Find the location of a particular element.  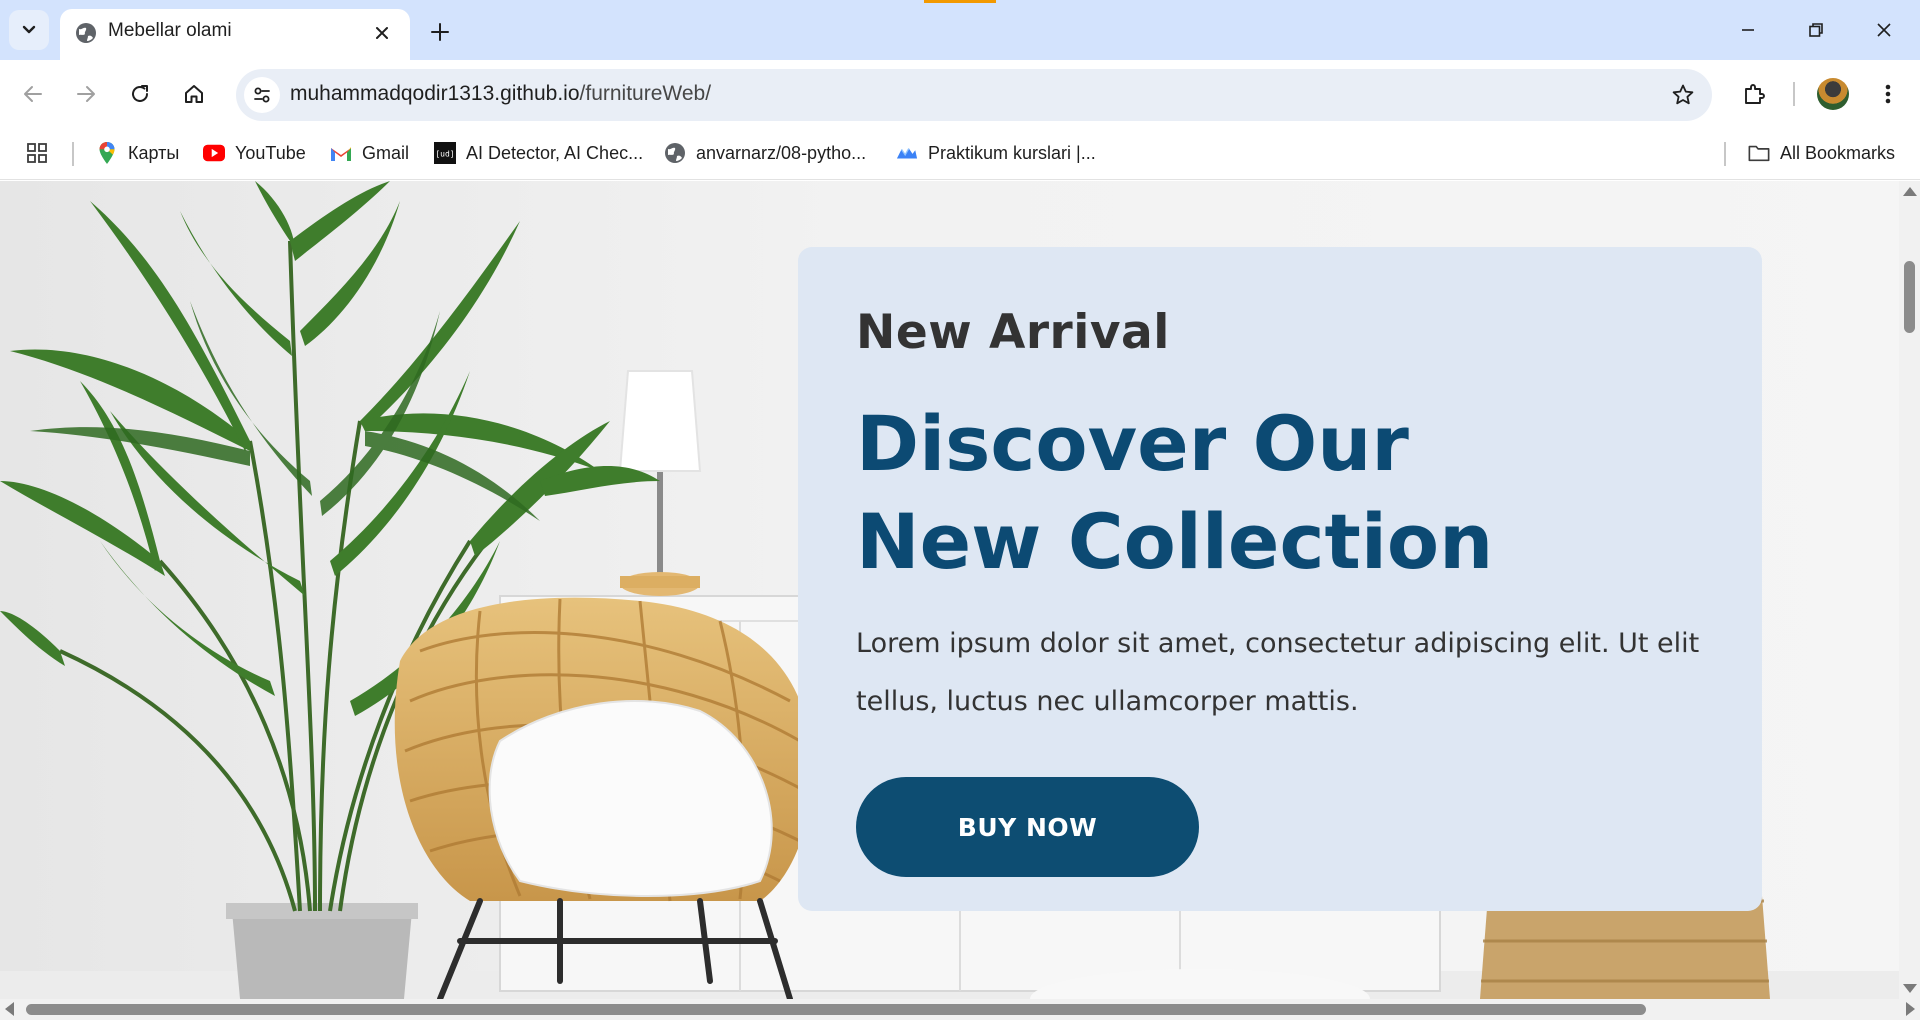

tab-search-button is located at coordinates (29, 30).